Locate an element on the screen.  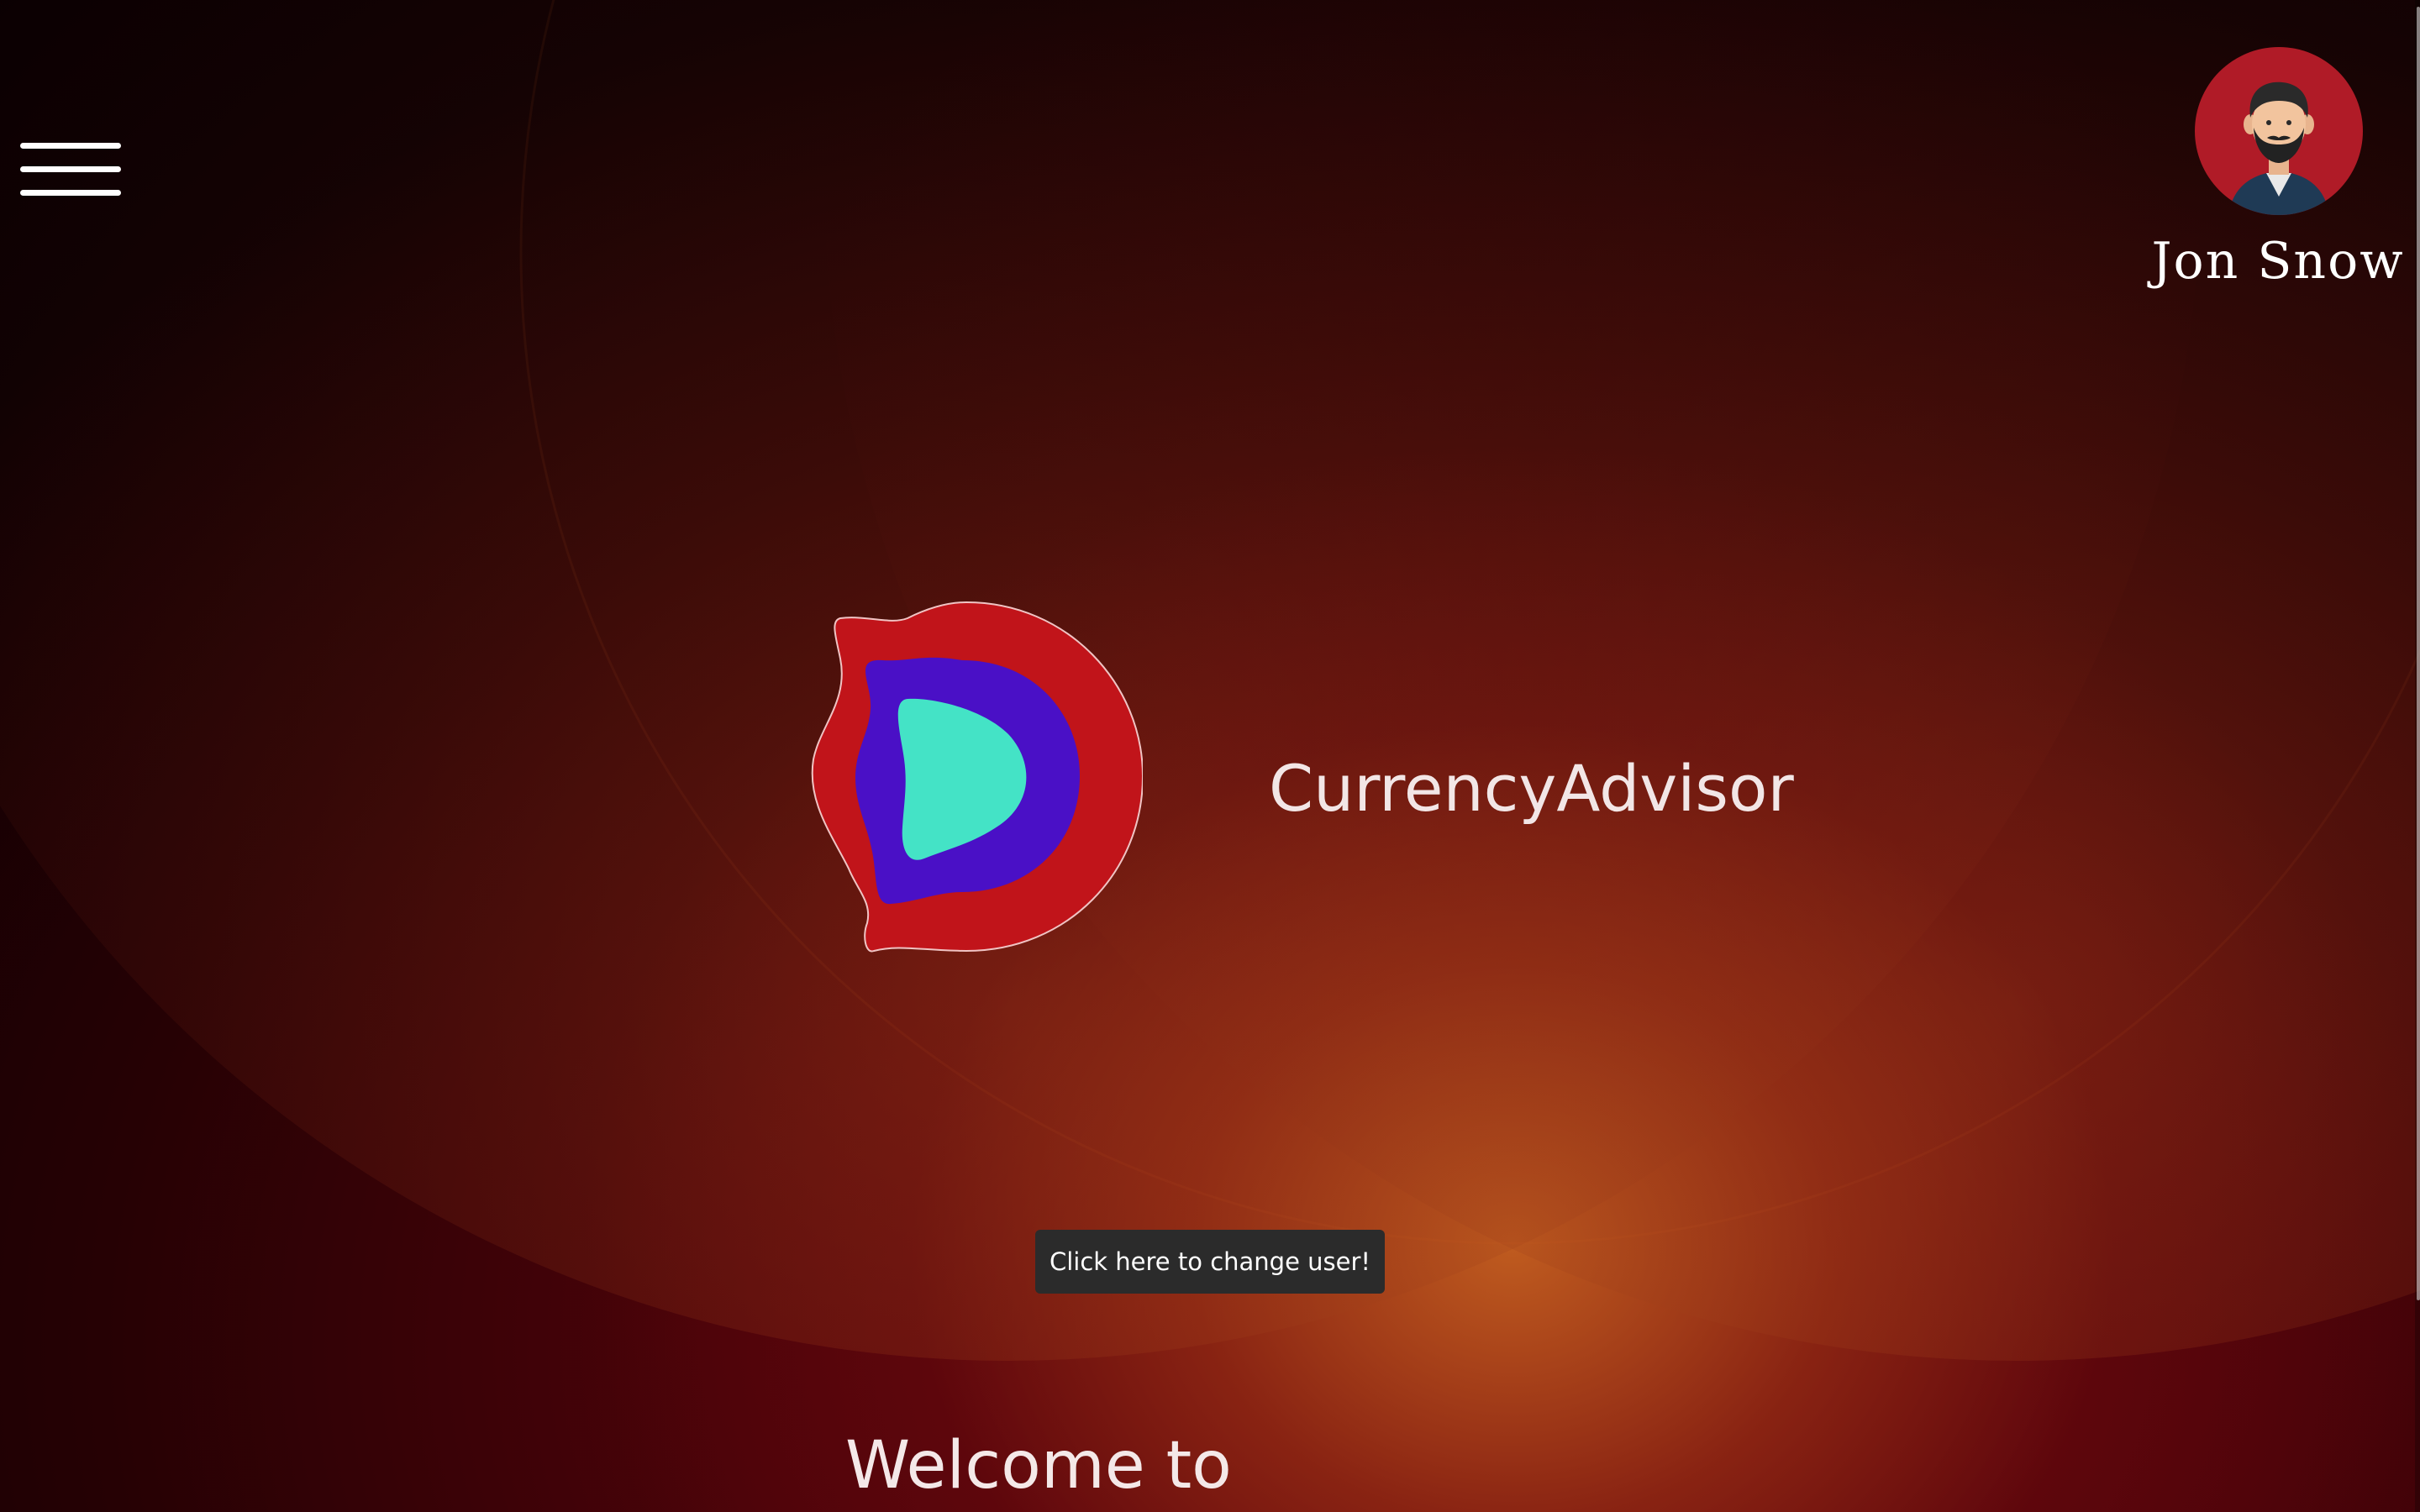
menu-button is located at coordinates (69, 171).